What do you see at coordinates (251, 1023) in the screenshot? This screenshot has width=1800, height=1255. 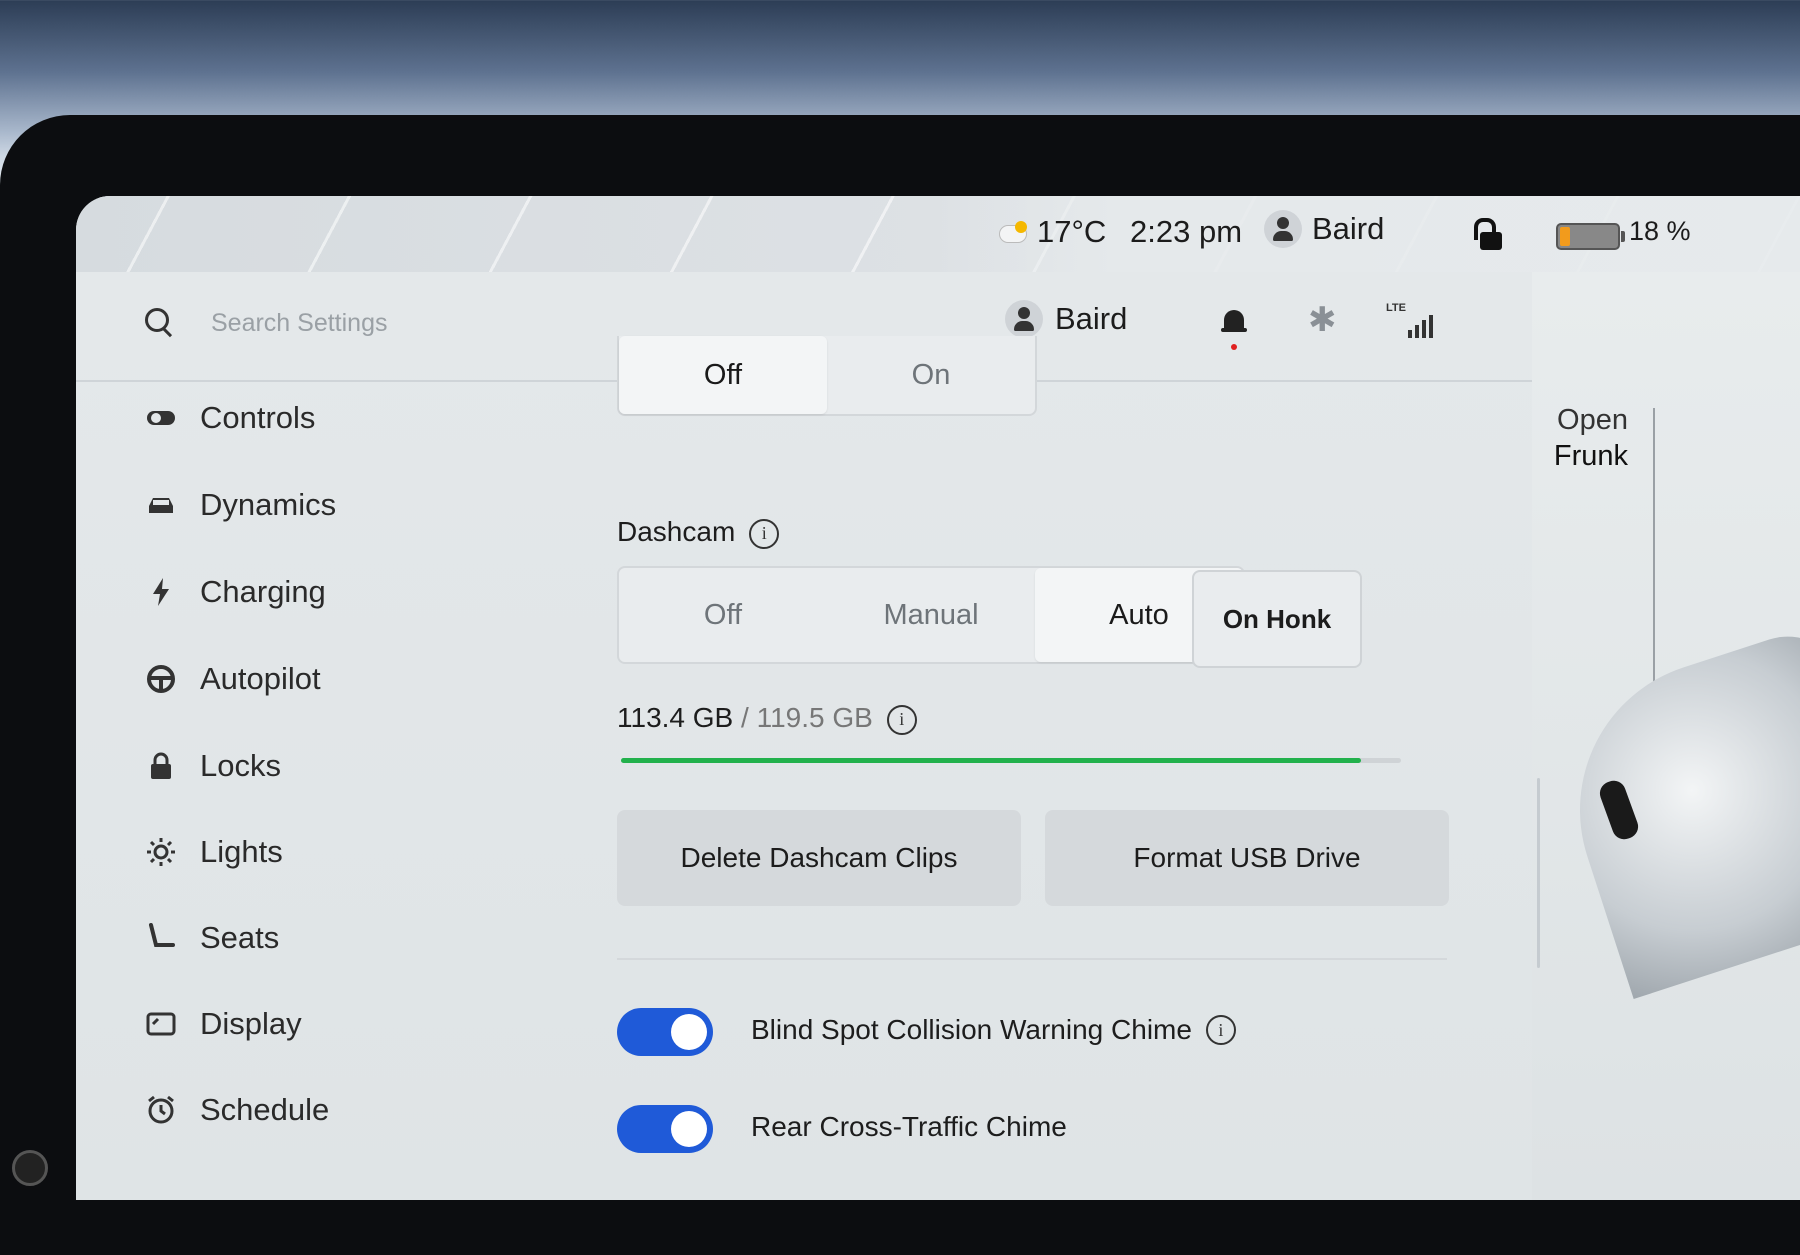 I see `sidebar-item-label: Display` at bounding box center [251, 1023].